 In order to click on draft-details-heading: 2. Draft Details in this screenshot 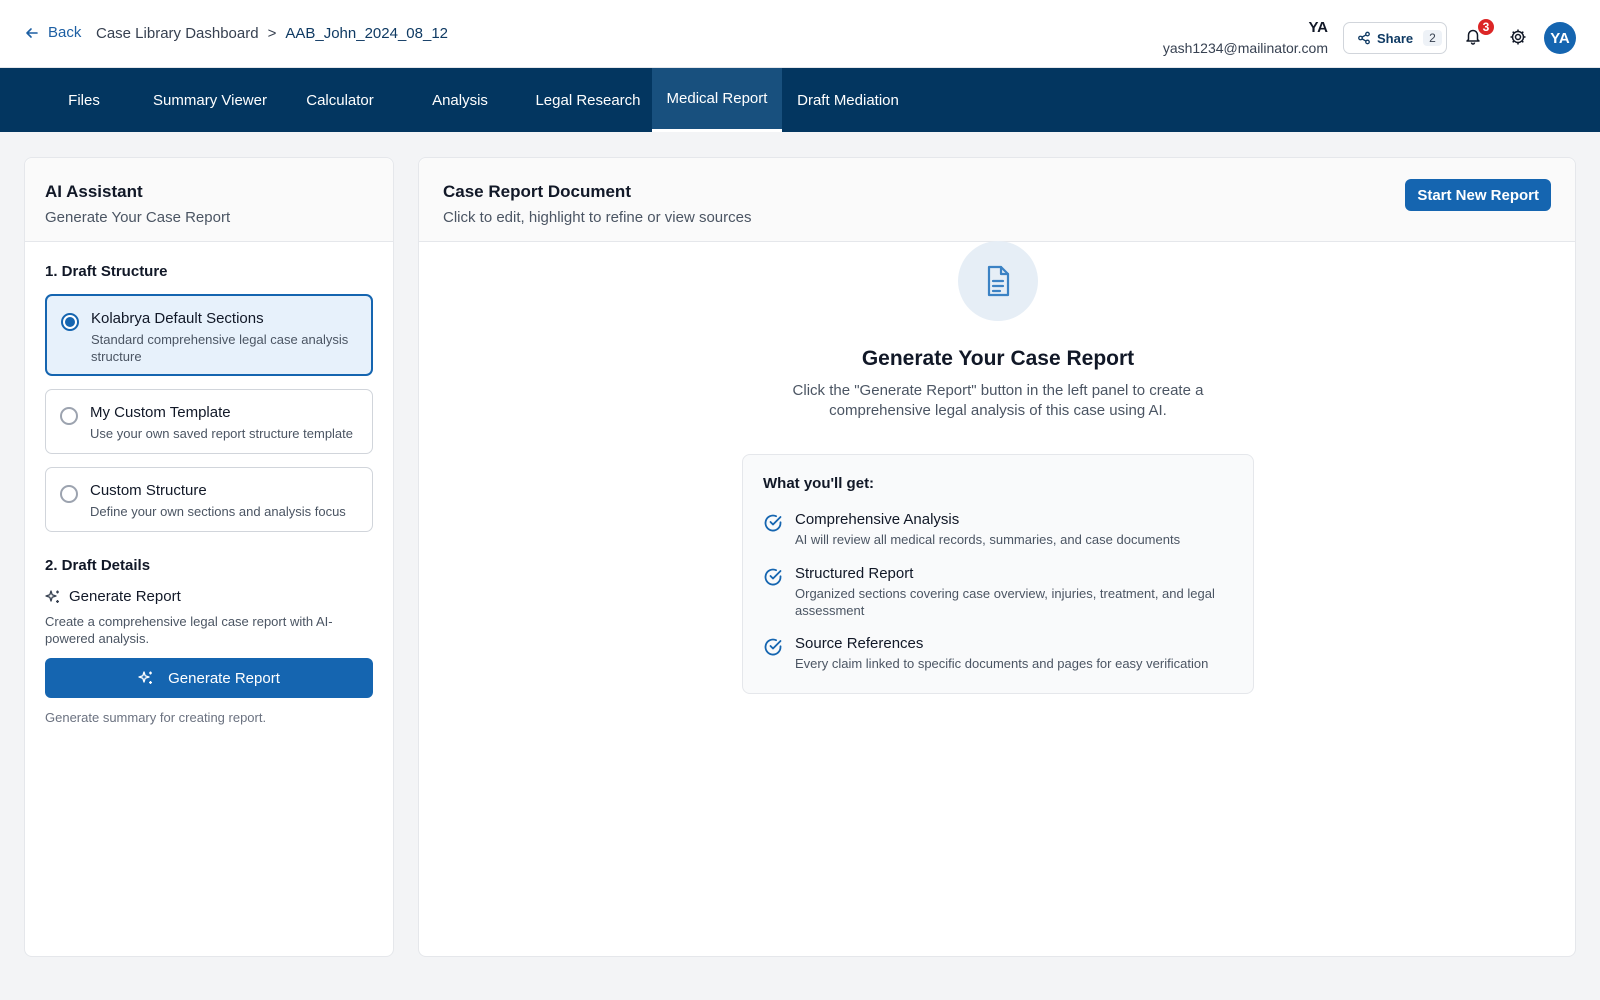, I will do `click(98, 565)`.